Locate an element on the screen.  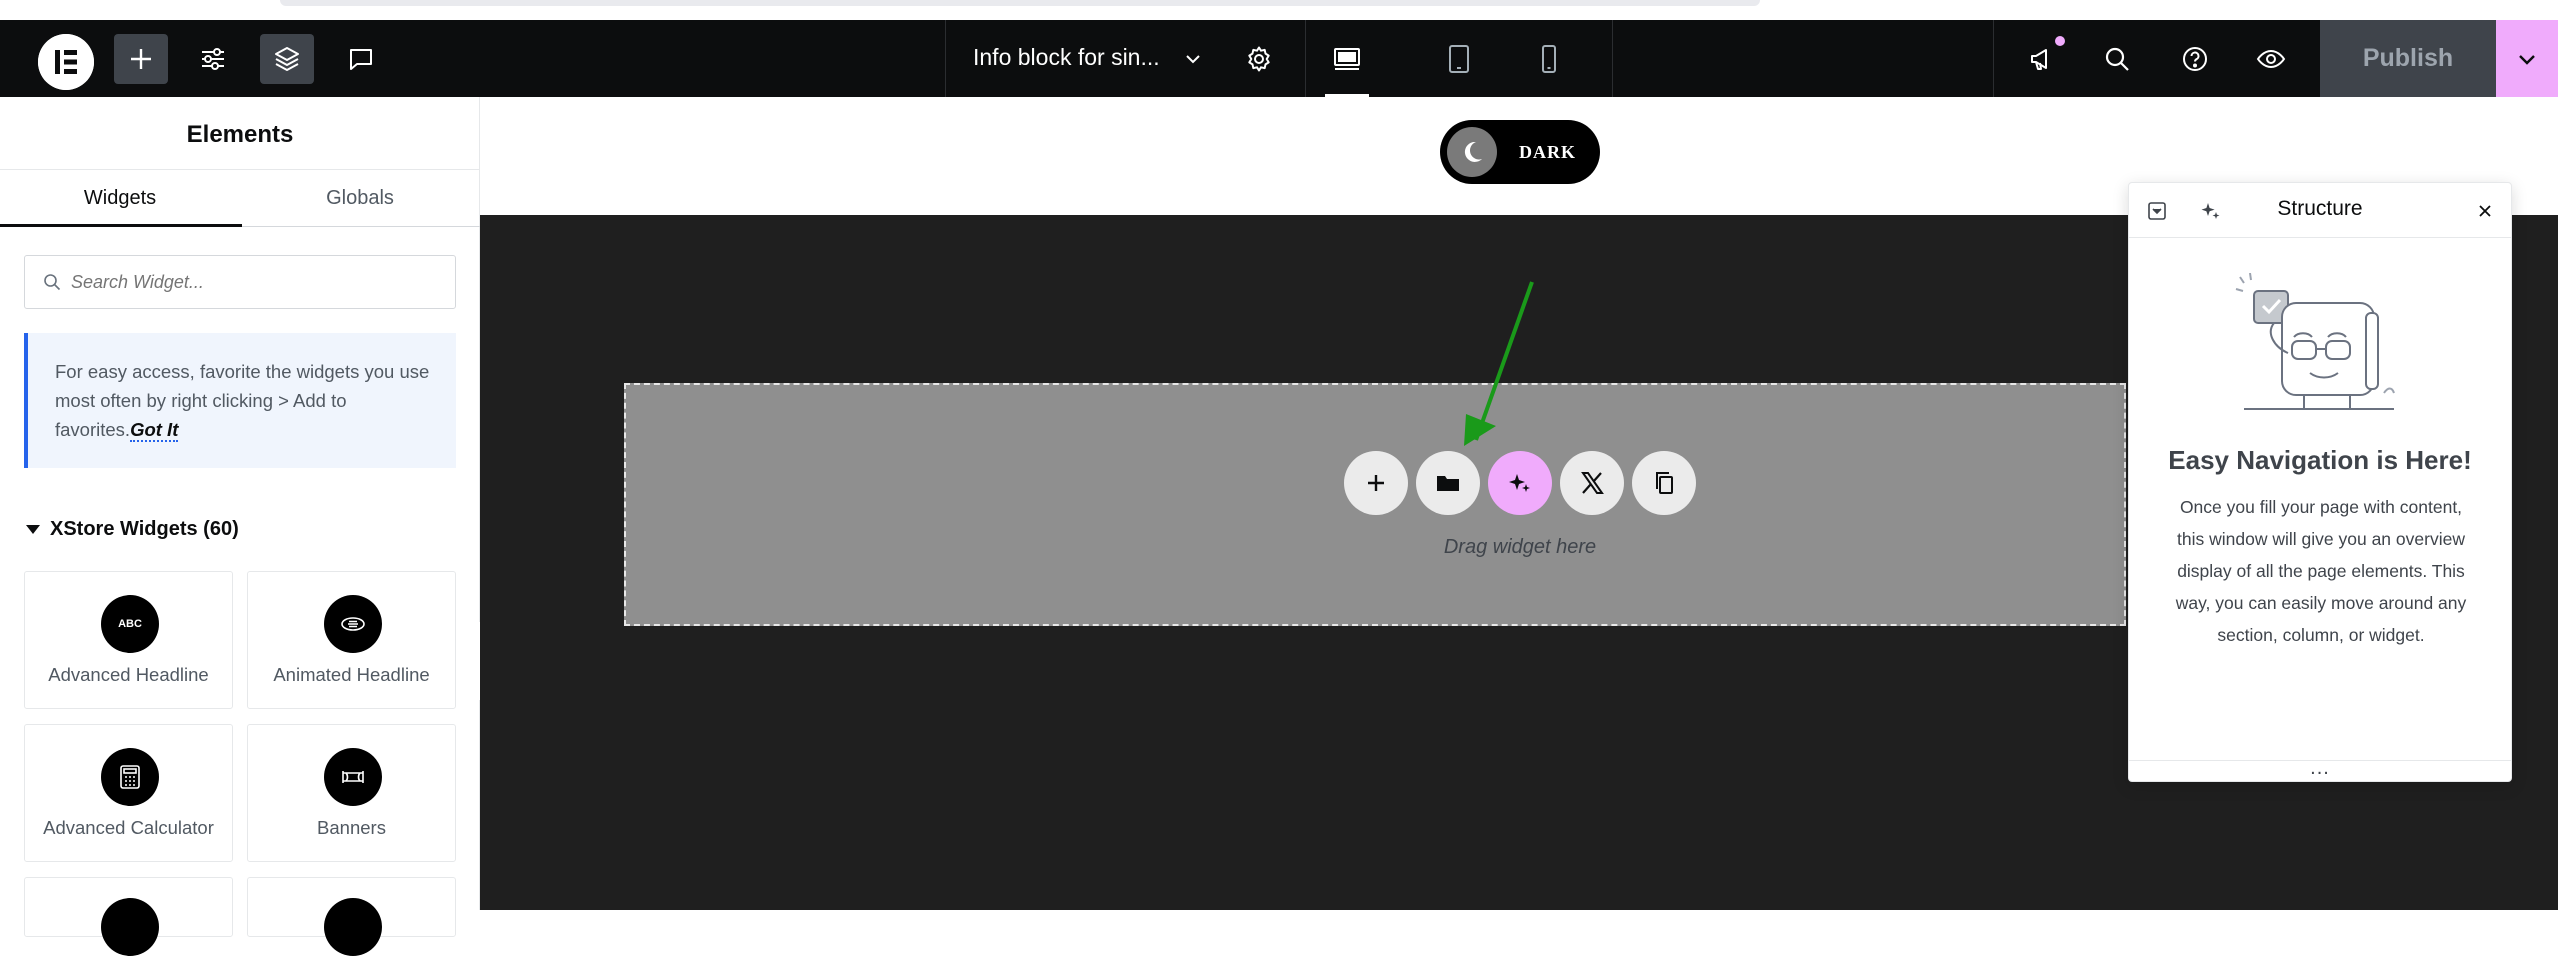
mobile-view-button is located at coordinates (1549, 59).